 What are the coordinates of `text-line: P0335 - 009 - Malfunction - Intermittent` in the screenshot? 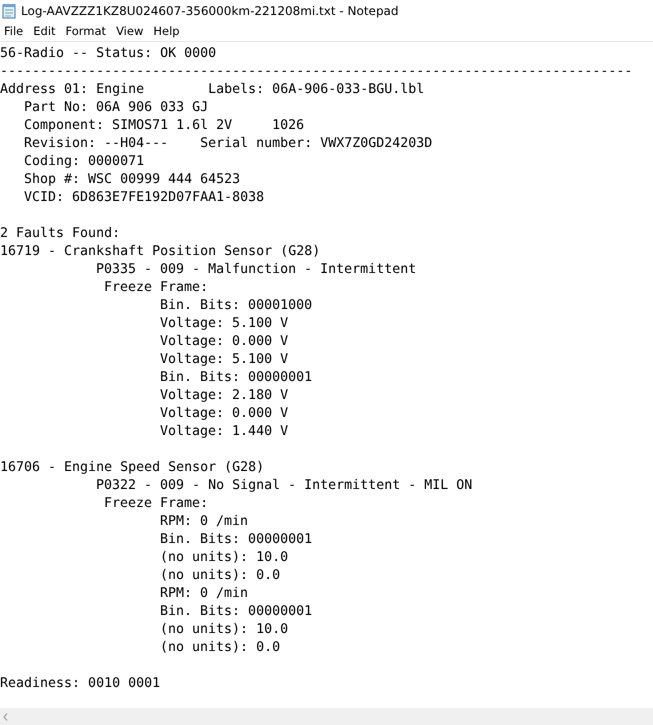 It's located at (256, 270).